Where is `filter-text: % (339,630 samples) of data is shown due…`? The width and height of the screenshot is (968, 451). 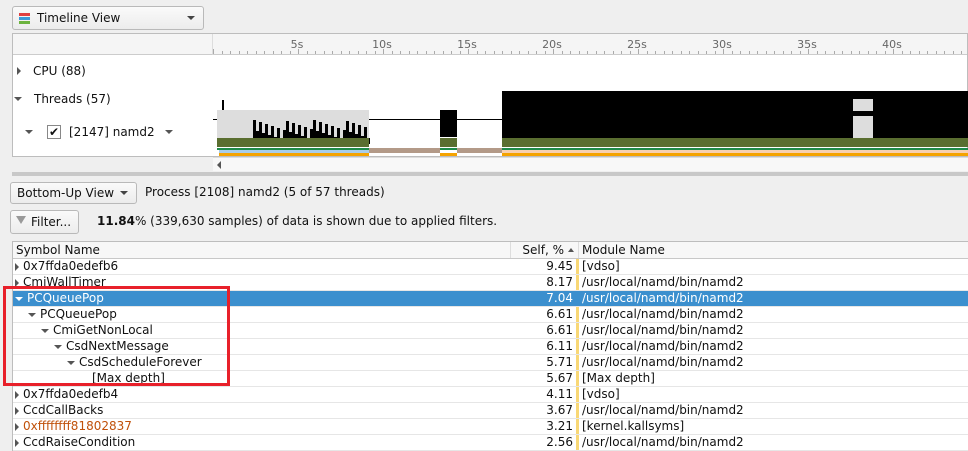
filter-text: % (339,630 samples) of data is shown due… is located at coordinates (316, 221).